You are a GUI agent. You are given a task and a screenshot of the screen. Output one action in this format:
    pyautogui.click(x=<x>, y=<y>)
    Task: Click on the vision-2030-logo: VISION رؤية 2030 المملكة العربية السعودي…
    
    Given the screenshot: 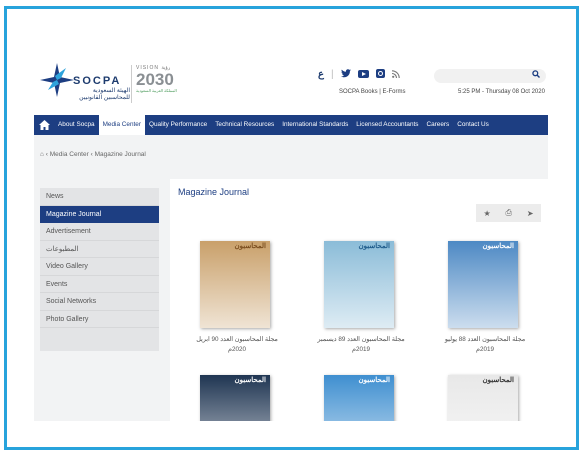 What is the action you would take?
    pyautogui.click(x=158, y=84)
    